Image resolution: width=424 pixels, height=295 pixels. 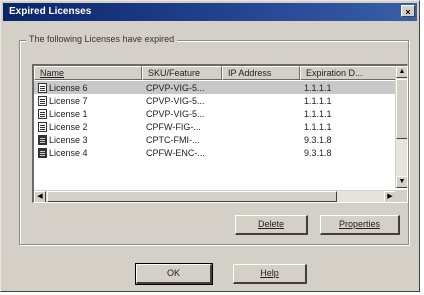 I want to click on license-name: License 1, so click(x=68, y=113).